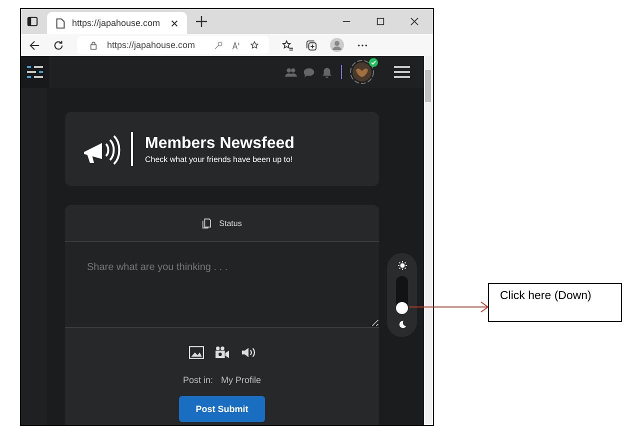 The height and width of the screenshot is (446, 627). What do you see at coordinates (241, 380) in the screenshot?
I see `post-in-select: My Profile` at bounding box center [241, 380].